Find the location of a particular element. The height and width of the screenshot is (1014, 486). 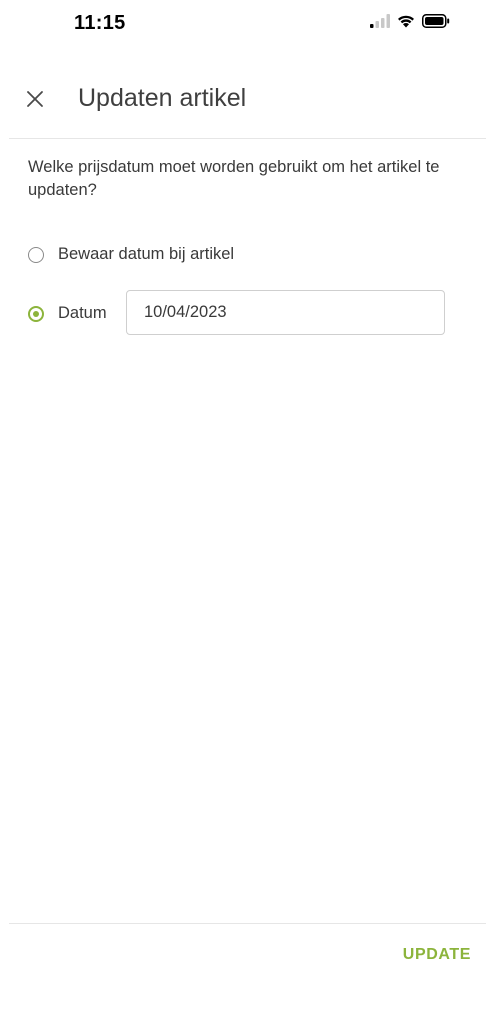

option-keep-date: Bewaar datum bij artikel is located at coordinates (131, 254).